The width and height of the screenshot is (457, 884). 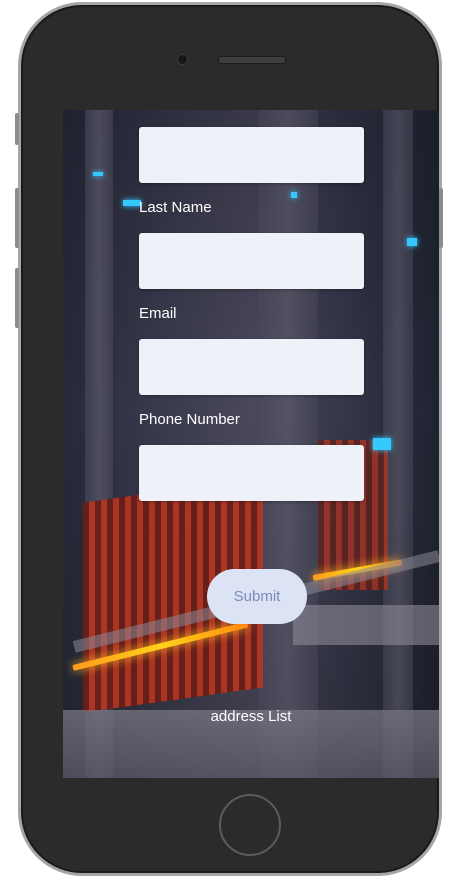 I want to click on last-name-field, so click(x=251, y=261).